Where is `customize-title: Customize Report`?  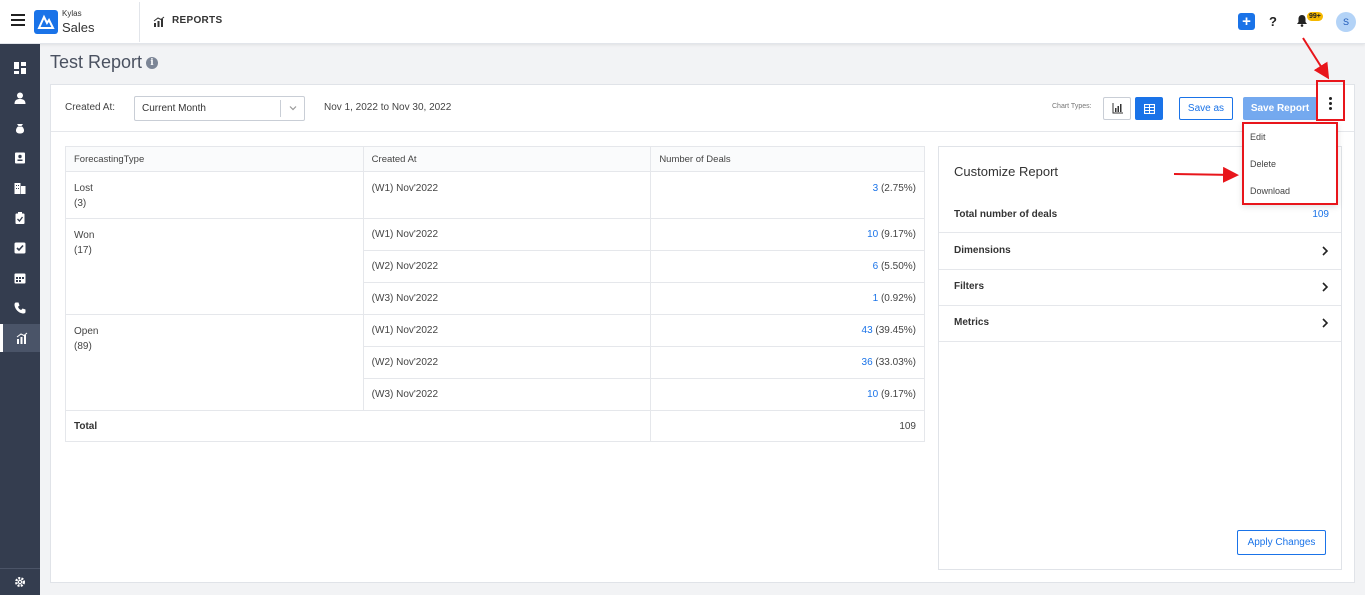 customize-title: Customize Report is located at coordinates (1006, 171).